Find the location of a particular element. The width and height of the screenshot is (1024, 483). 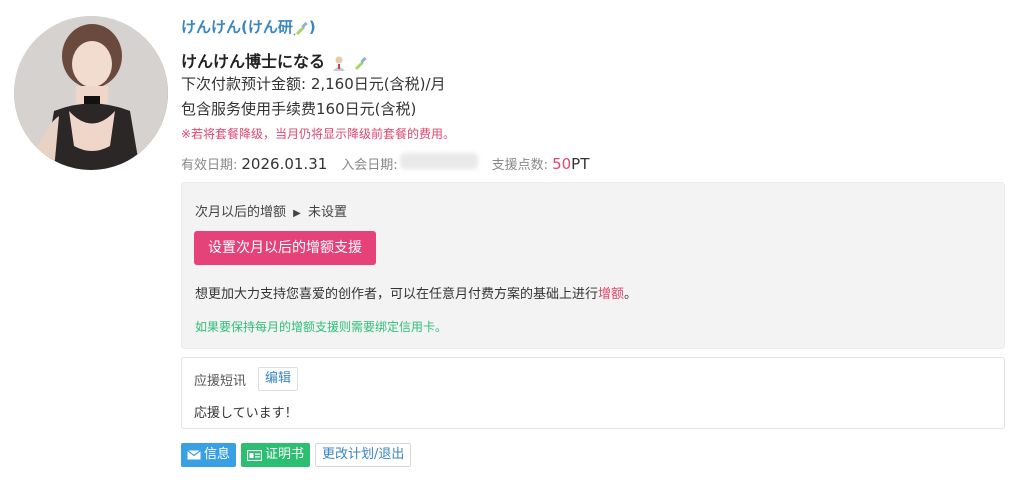

boost-status-value: 未设置 is located at coordinates (328, 212).